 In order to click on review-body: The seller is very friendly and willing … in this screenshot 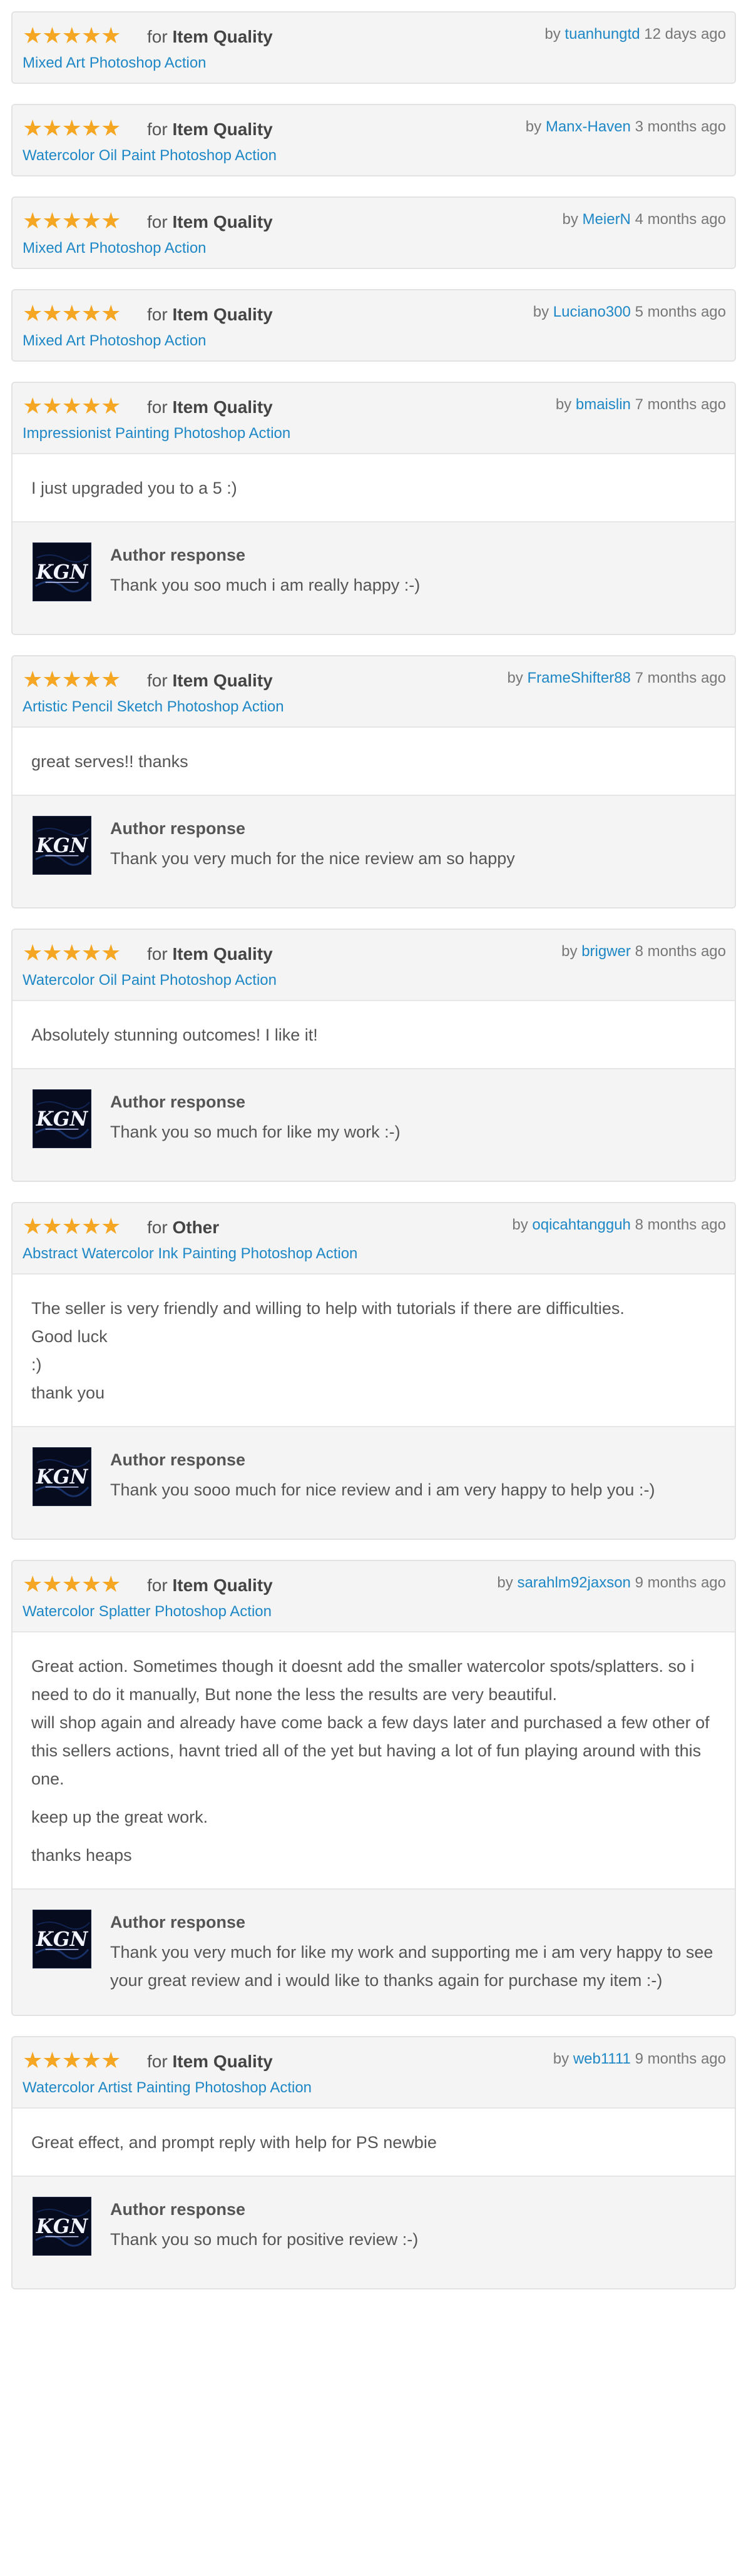, I will do `click(374, 1350)`.